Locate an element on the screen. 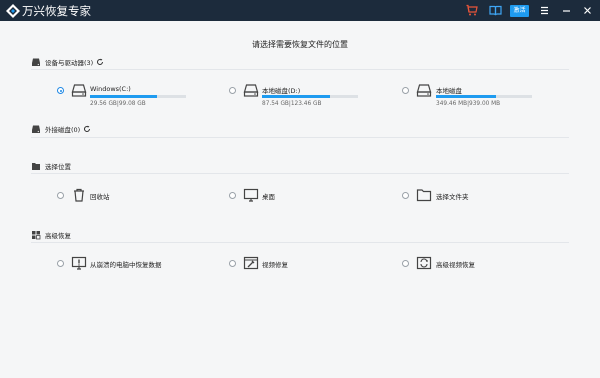 This screenshot has height=378, width=600. section-advanced-title: 高级恢复 is located at coordinates (58, 236).